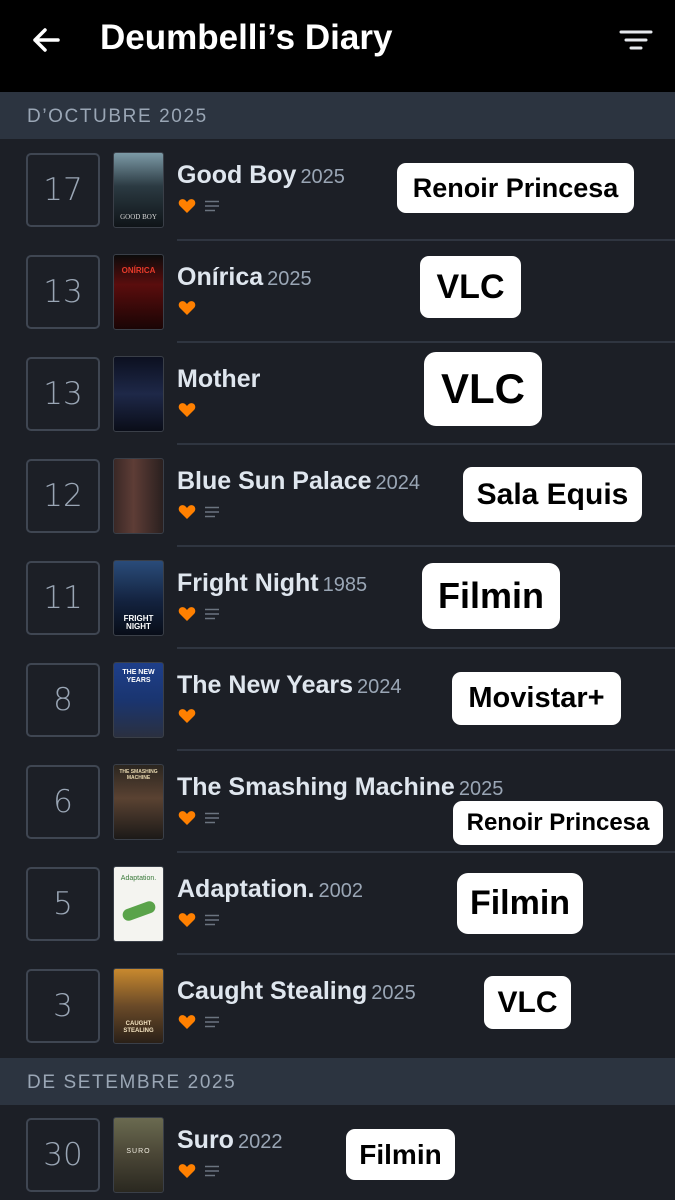 The height and width of the screenshot is (1200, 675). I want to click on poster-text: GOOD BOY, so click(138, 217).